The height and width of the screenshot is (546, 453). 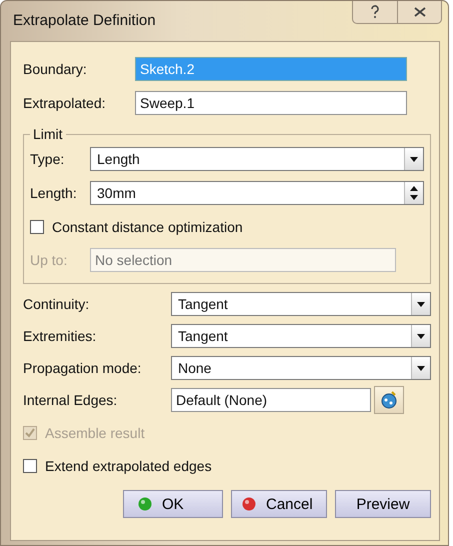 I want to click on cancel-icon, so click(x=249, y=504).